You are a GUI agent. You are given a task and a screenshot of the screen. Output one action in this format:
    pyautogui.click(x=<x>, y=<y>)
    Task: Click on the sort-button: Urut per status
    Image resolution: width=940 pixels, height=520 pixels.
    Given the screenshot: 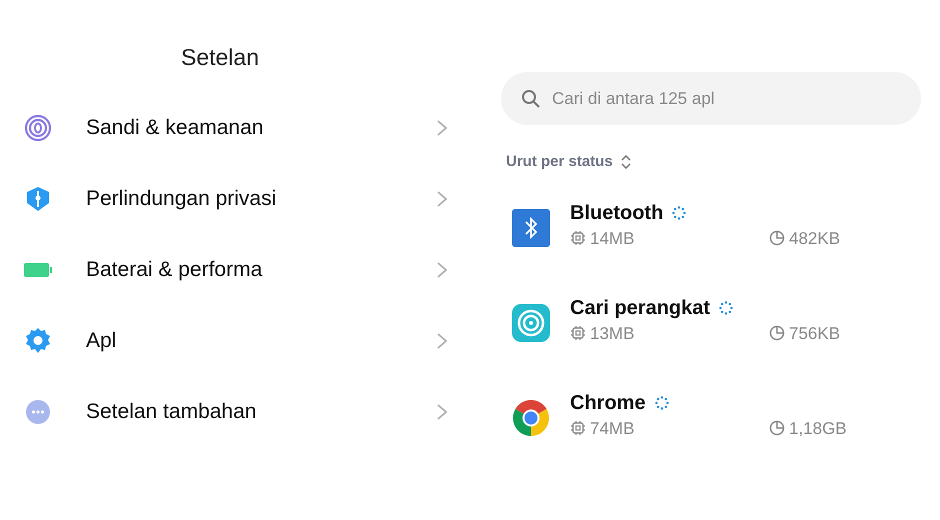 What is the action you would take?
    pyautogui.click(x=568, y=162)
    